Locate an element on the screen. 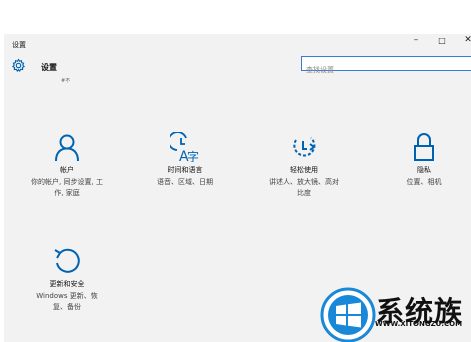  time-language-icon: A 字 is located at coordinates (184, 147).